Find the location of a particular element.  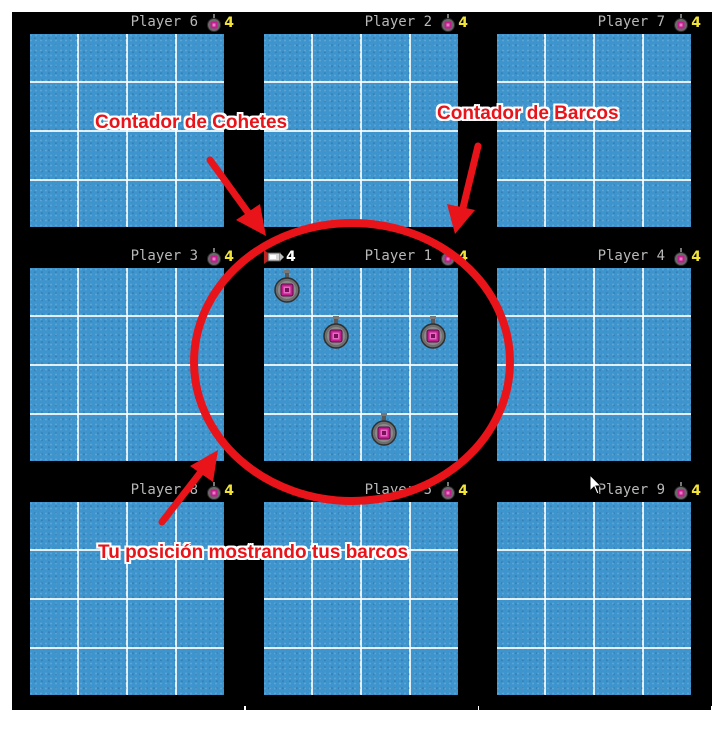

player-name: Player 4 is located at coordinates (631, 256).